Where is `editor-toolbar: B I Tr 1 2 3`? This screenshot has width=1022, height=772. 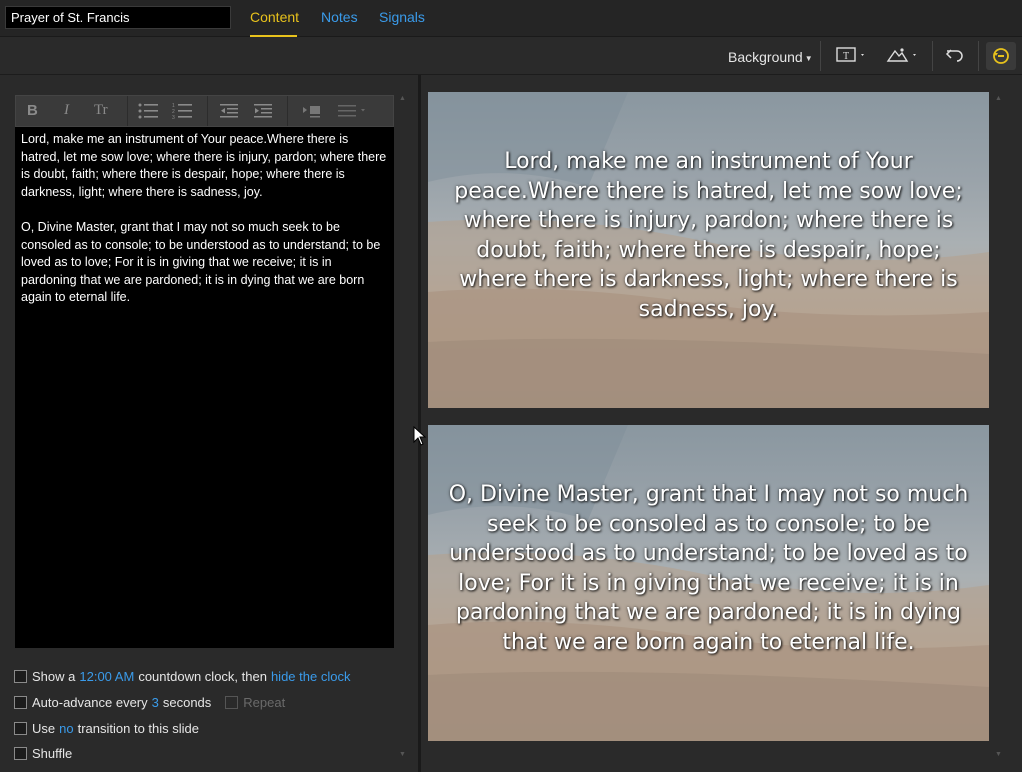 editor-toolbar: B I Tr 1 2 3 is located at coordinates (204, 111).